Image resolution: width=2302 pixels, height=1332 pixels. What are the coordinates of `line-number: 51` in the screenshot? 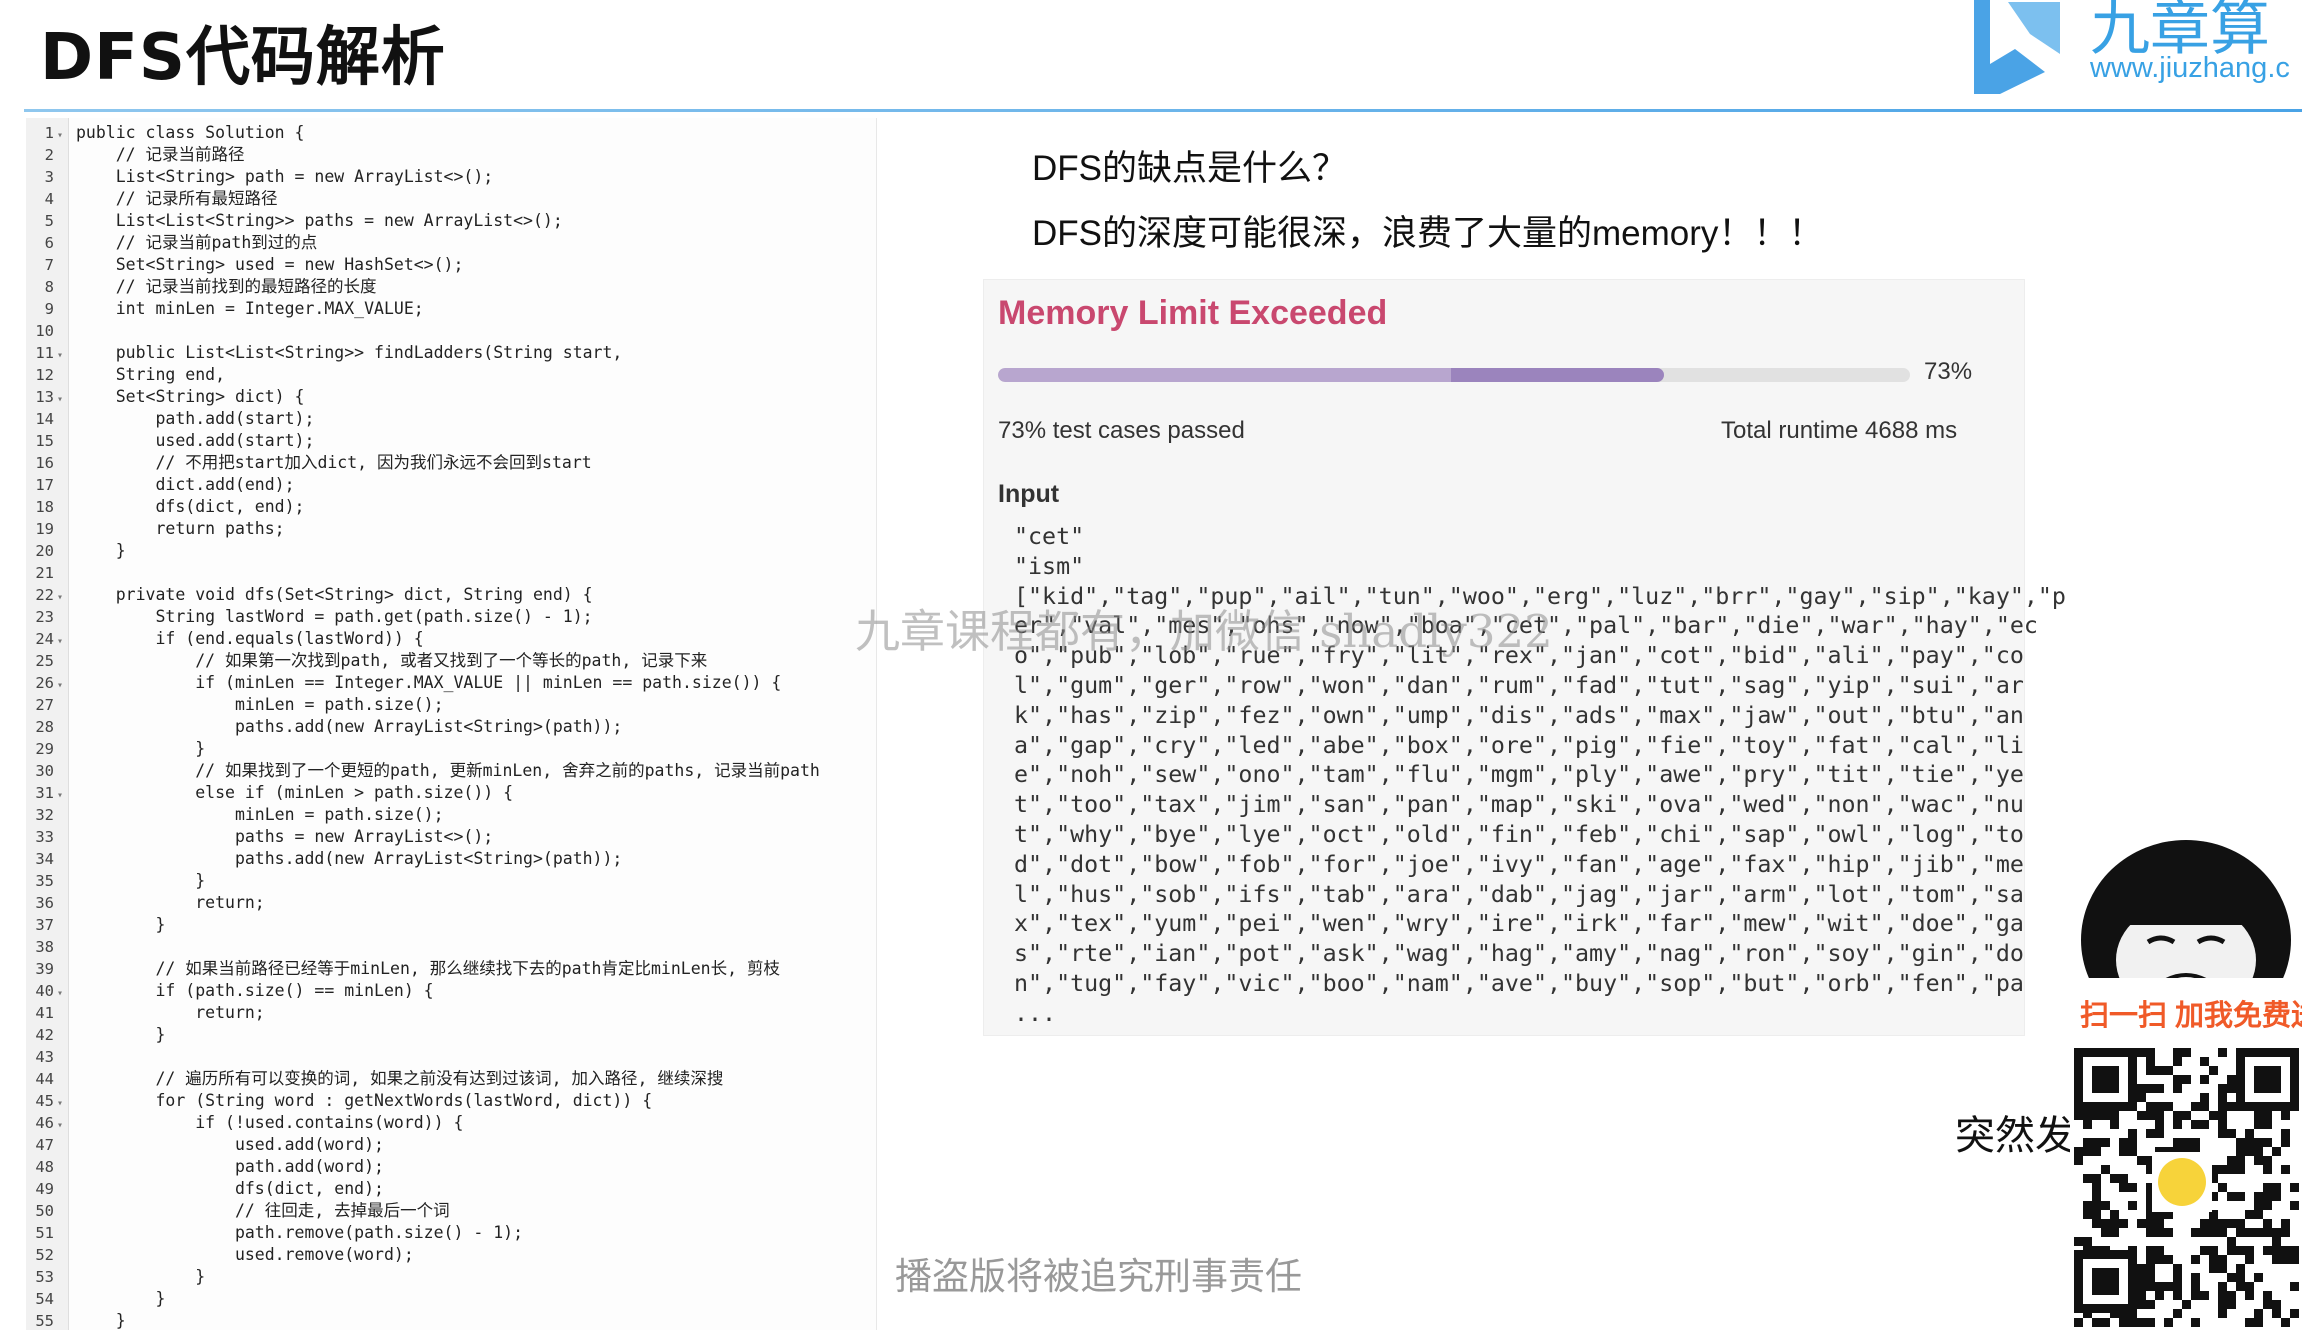 It's located at (44, 1233).